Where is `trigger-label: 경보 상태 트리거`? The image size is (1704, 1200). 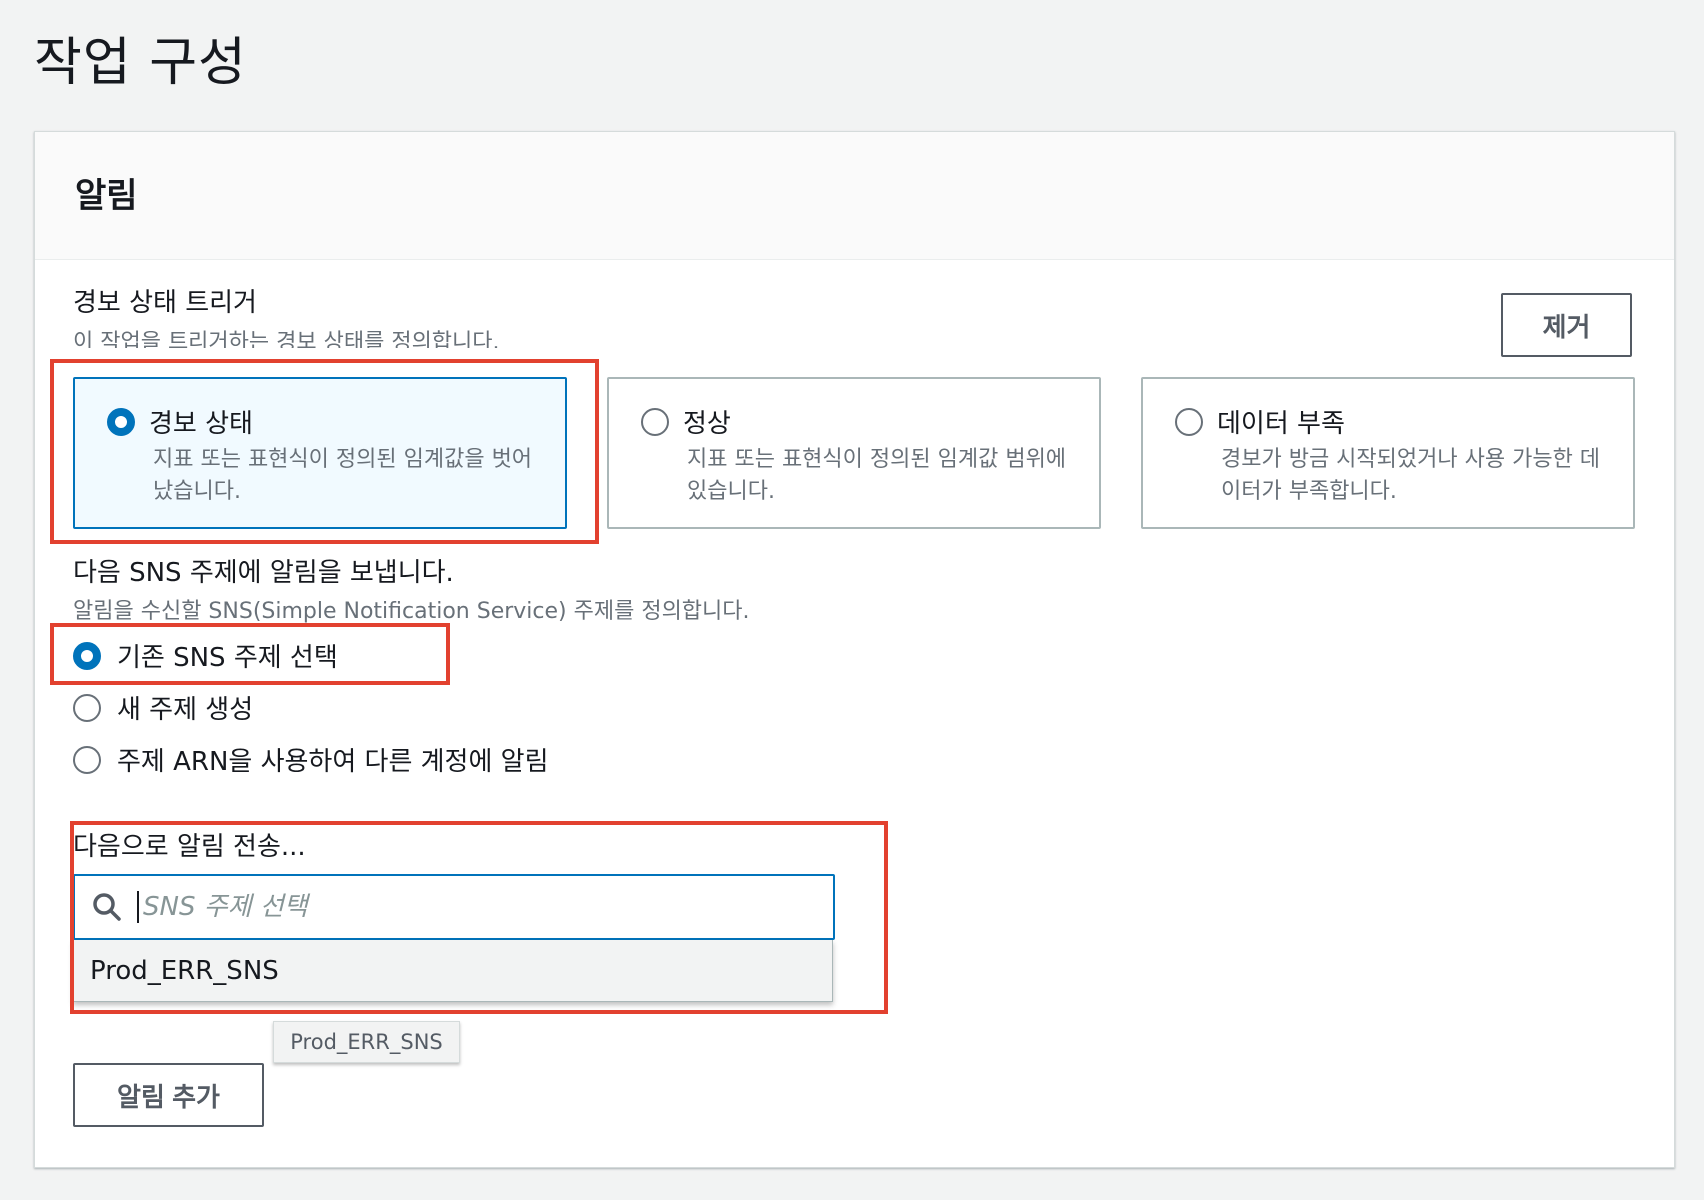 trigger-label: 경보 상태 트리거 is located at coordinates (165, 303).